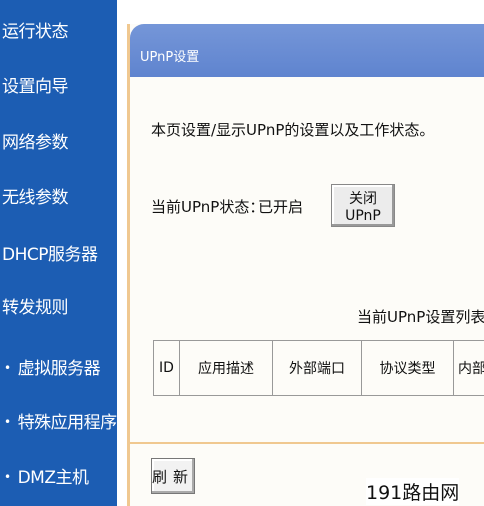 The image size is (484, 506). I want to click on panel-header: UPnP设置, so click(307, 50).